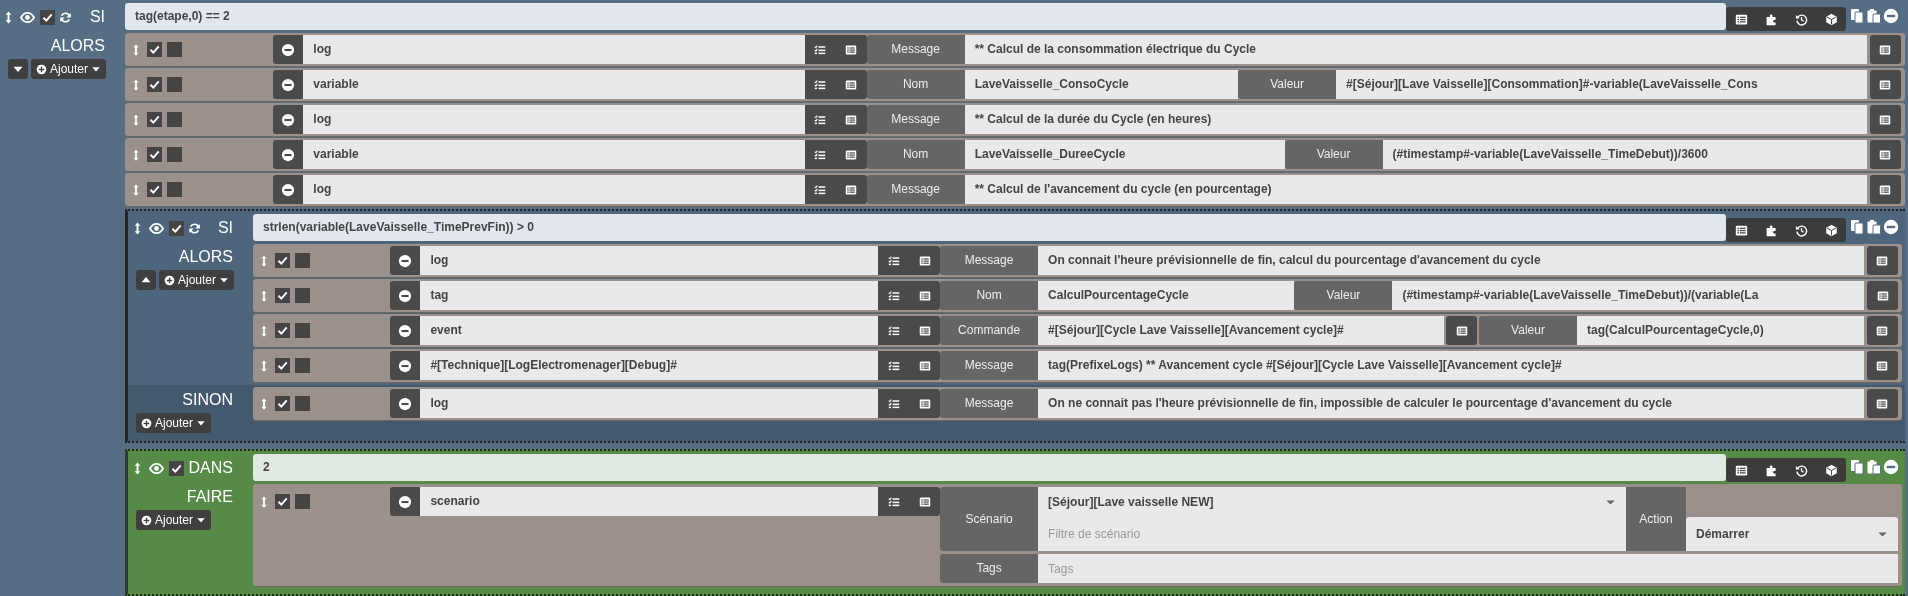 The width and height of the screenshot is (1908, 596). I want to click on param-field: tag(CalculPourcentageCycle,0), so click(1720, 330).